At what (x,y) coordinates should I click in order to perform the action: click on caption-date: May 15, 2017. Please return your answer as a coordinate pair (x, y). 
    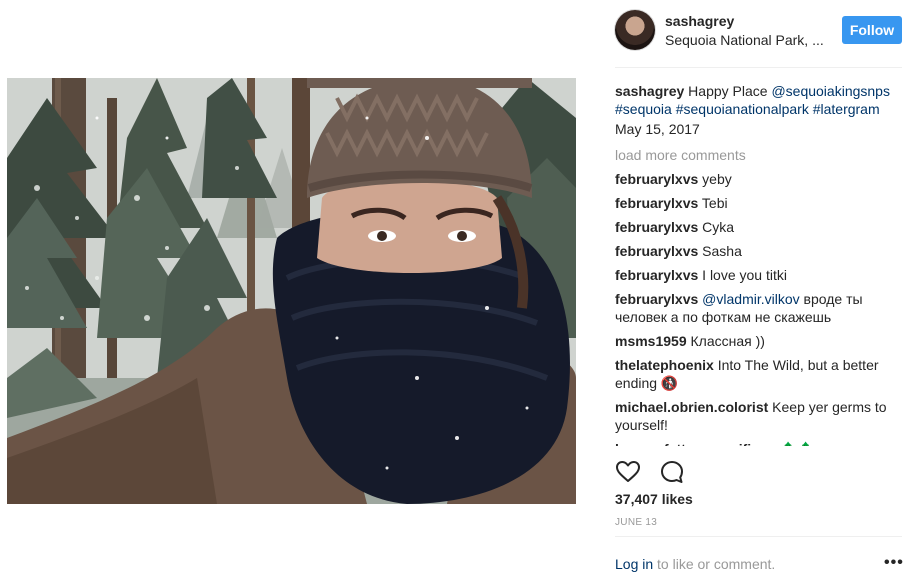
    Looking at the image, I should click on (657, 129).